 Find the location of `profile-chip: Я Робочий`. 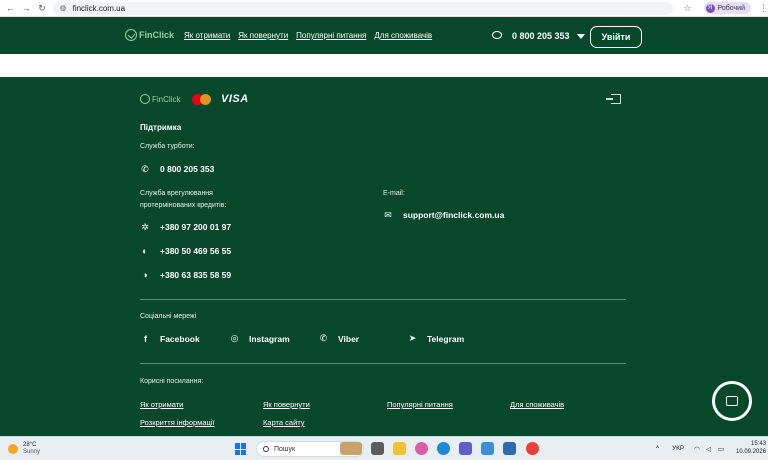

profile-chip: Я Робочий is located at coordinates (727, 8).